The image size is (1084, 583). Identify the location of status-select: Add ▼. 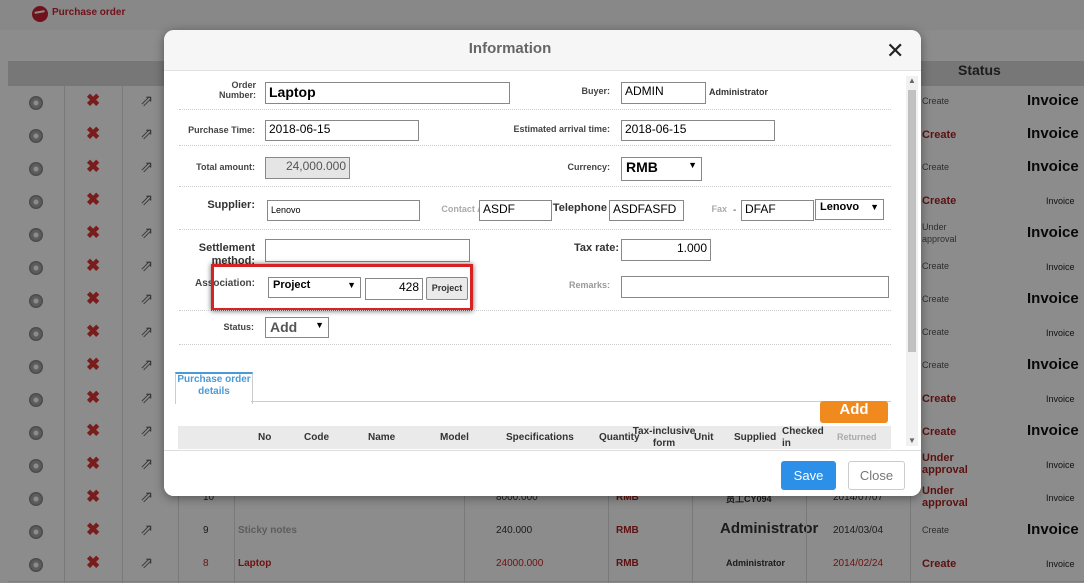
(297, 327).